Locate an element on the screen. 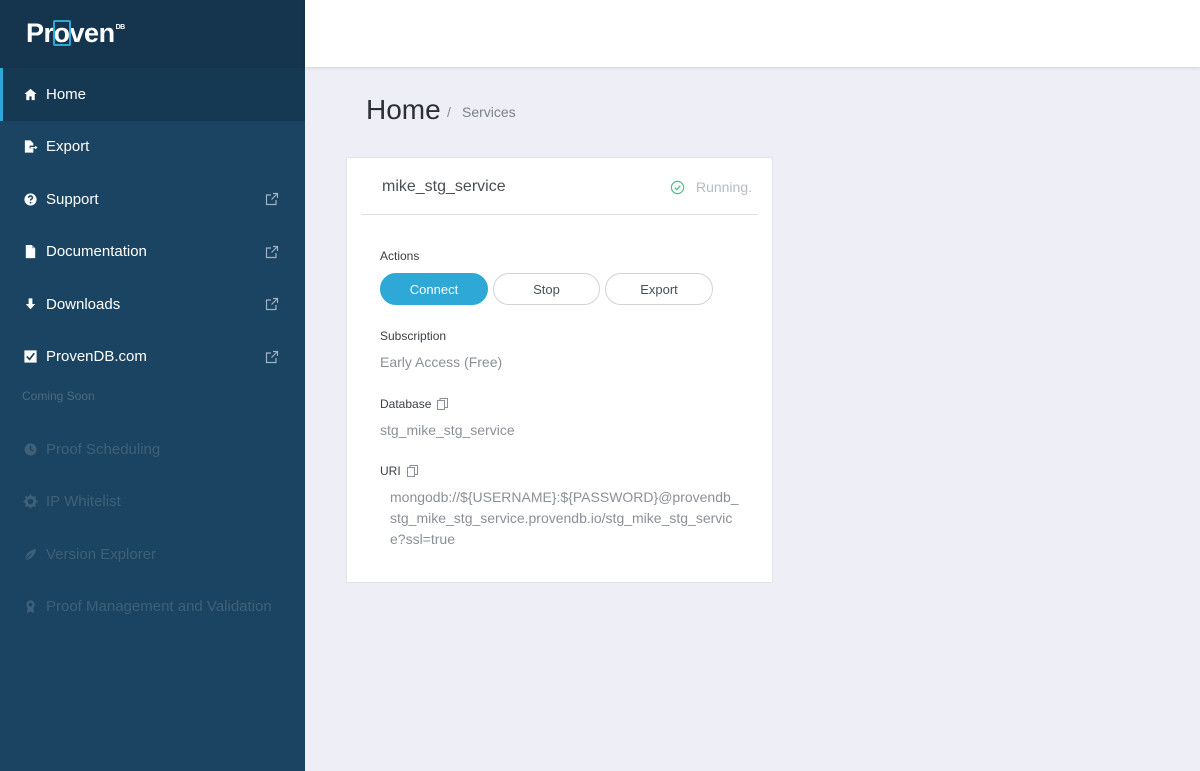 Image resolution: width=1200 pixels, height=771 pixels. stop-button: Stop is located at coordinates (546, 289).